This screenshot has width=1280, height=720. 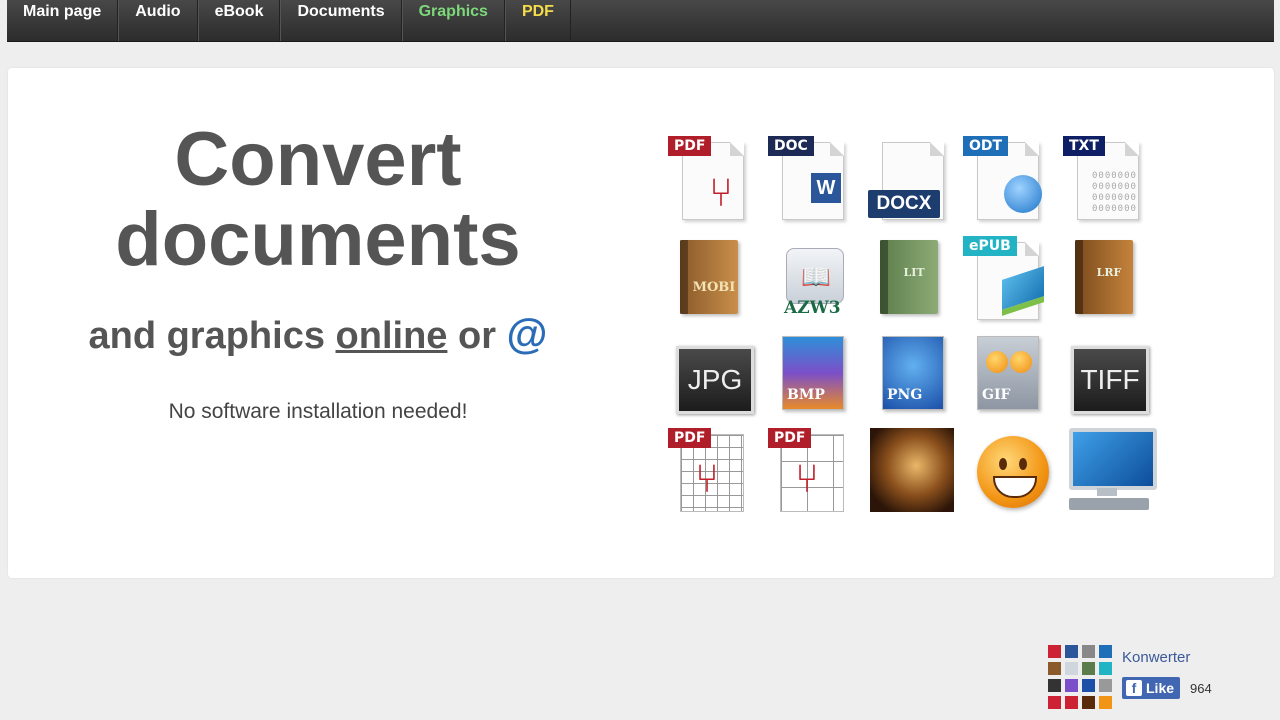 I want to click on text-lines-icon: 0000000 0000000 0000000 0000000, so click(x=1114, y=192).